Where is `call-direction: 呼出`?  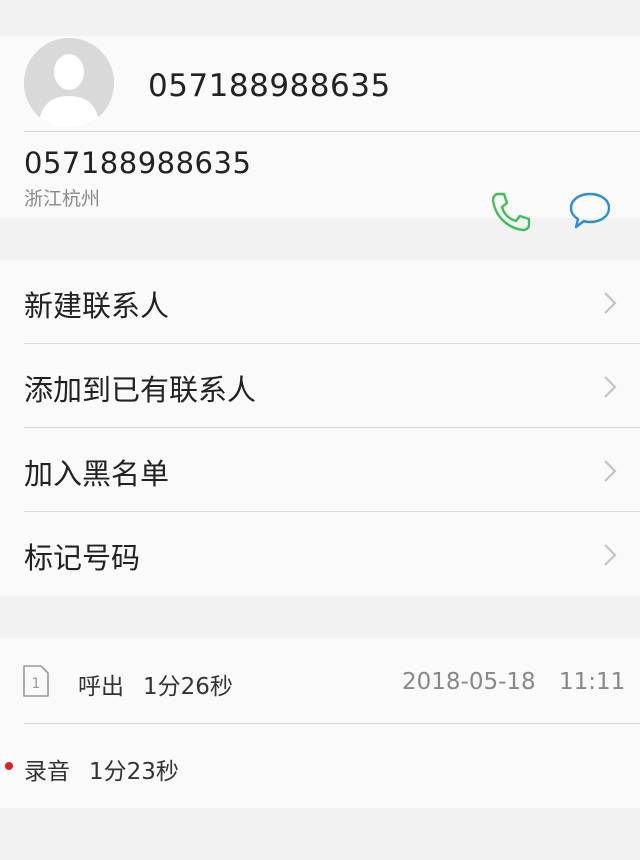 call-direction: 呼出 is located at coordinates (101, 687).